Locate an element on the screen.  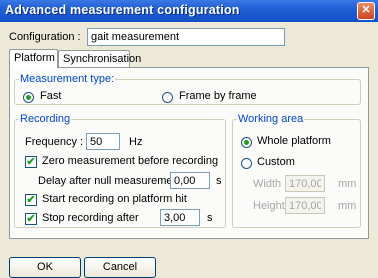
stop-after-unit: s is located at coordinates (210, 218).